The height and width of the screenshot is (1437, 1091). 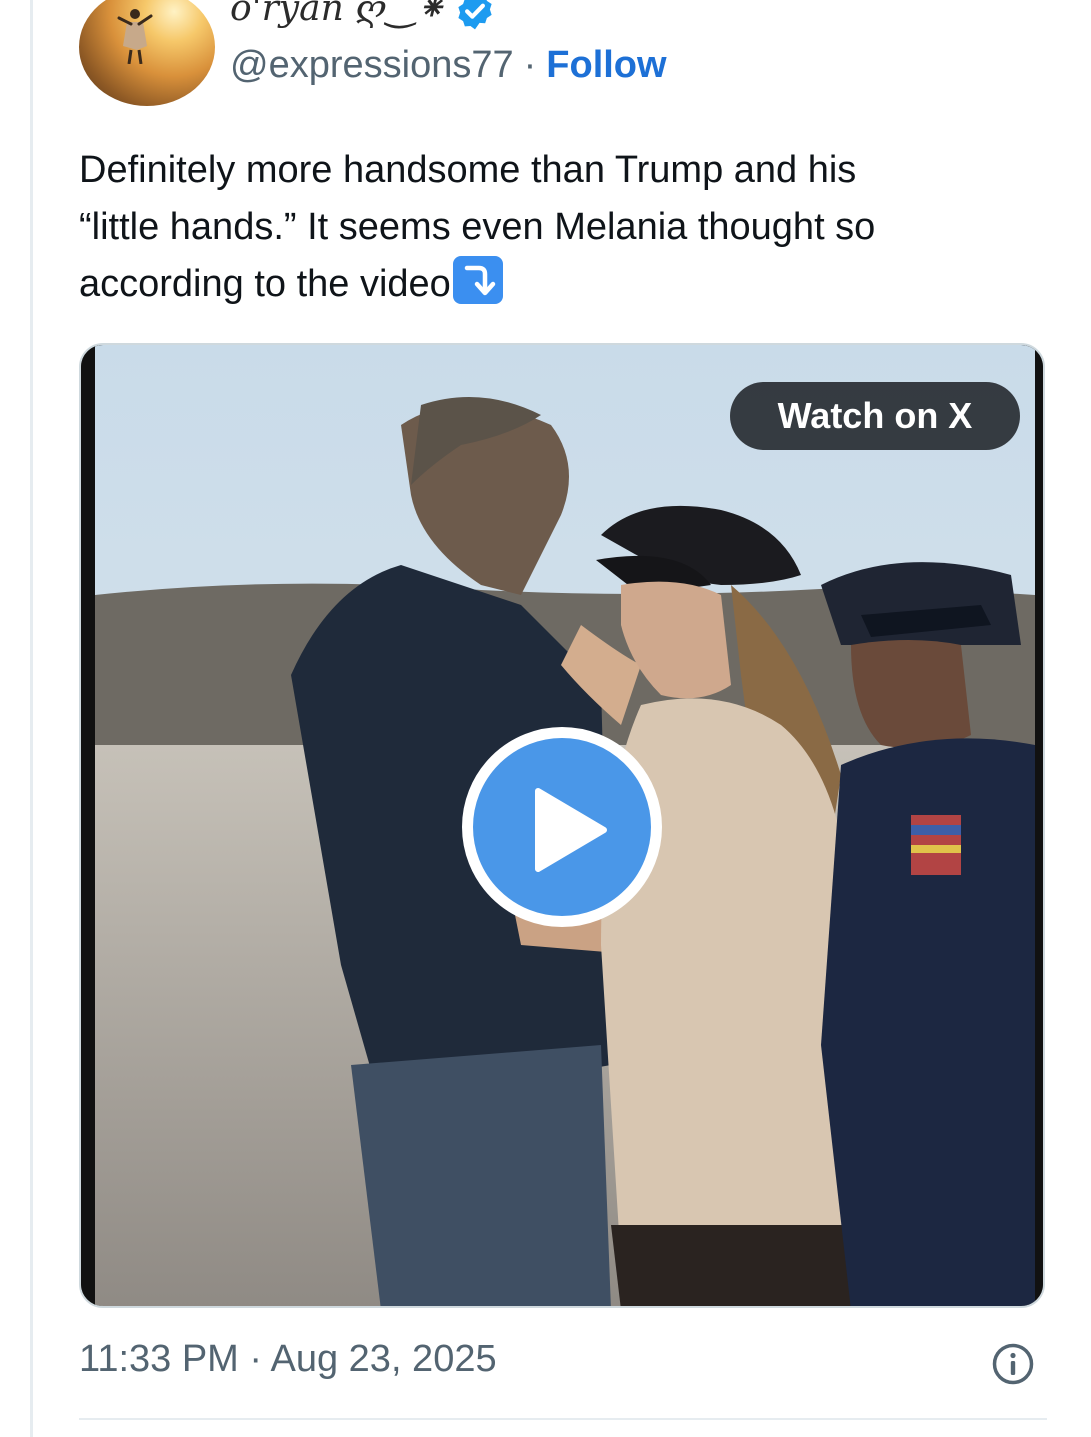 What do you see at coordinates (1013, 1364) in the screenshot?
I see `info-icon` at bounding box center [1013, 1364].